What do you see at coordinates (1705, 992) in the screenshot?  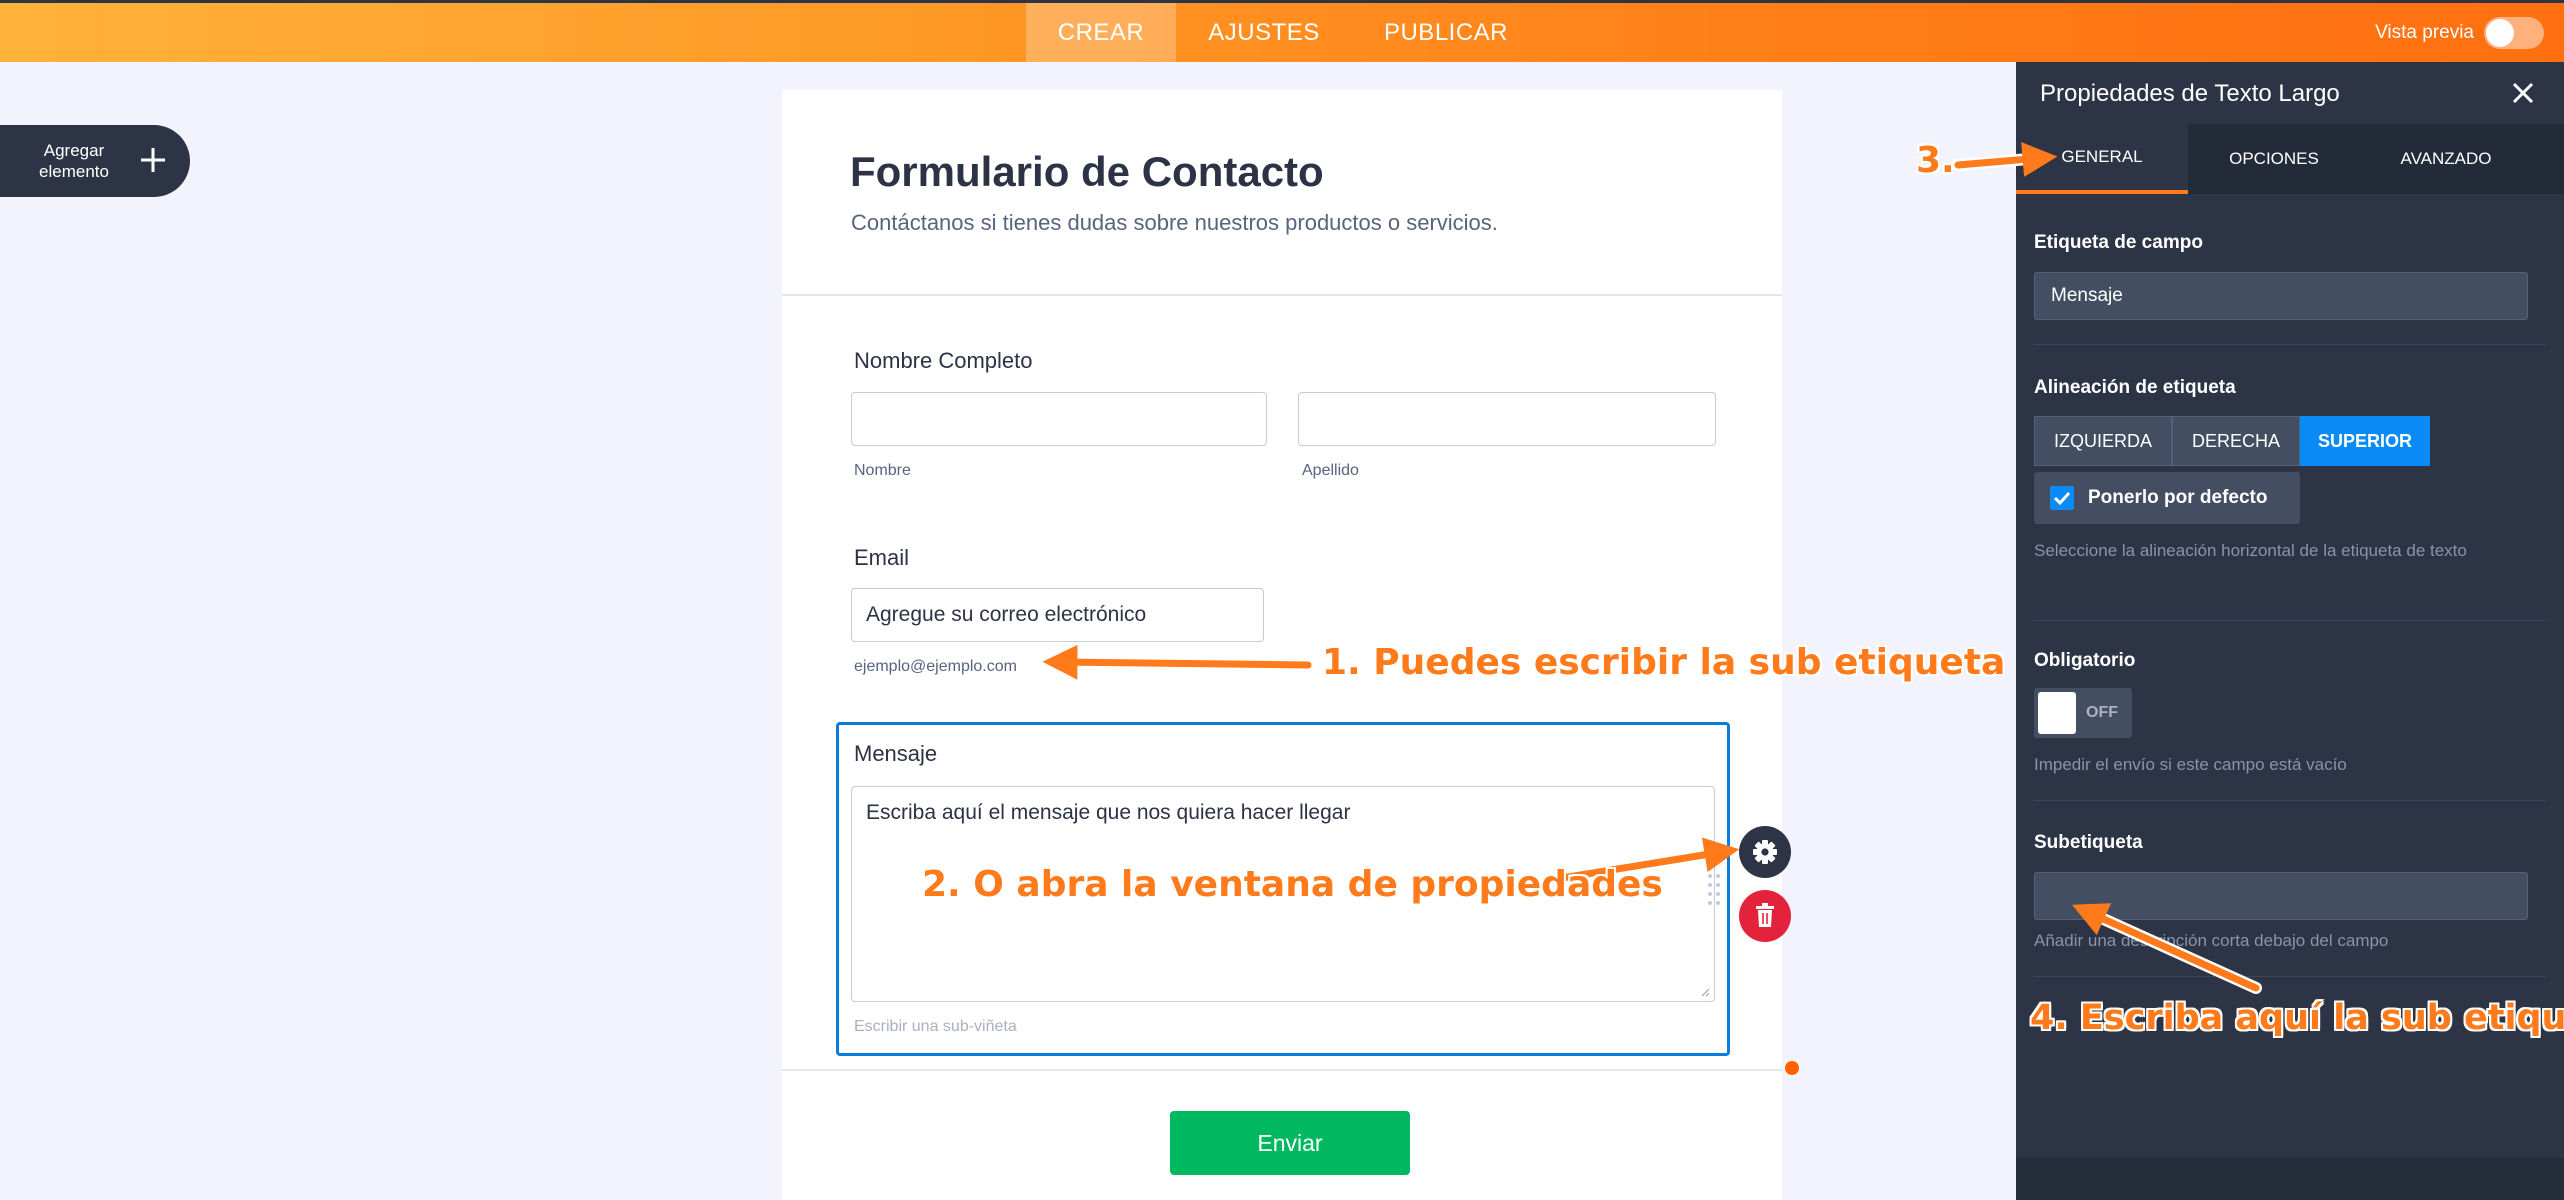 I see `resize-grip-icon` at bounding box center [1705, 992].